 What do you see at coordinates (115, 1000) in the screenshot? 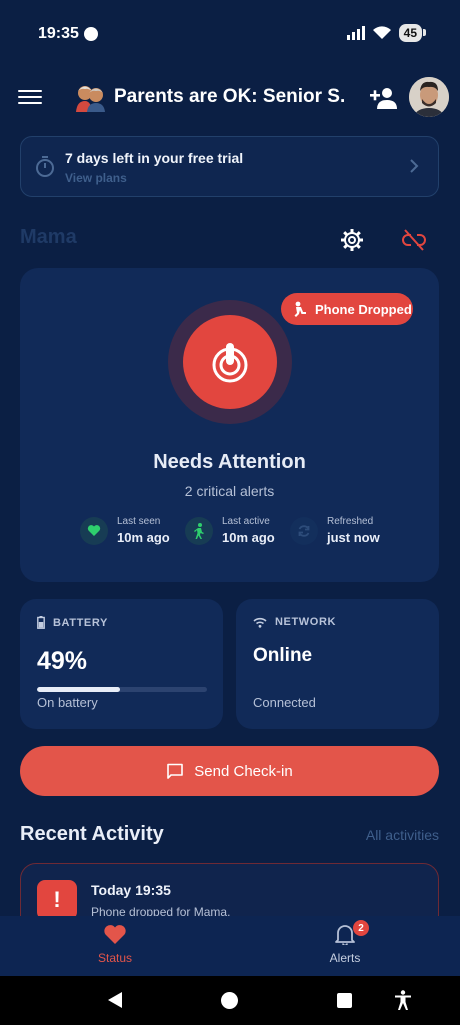
I see `back-icon` at bounding box center [115, 1000].